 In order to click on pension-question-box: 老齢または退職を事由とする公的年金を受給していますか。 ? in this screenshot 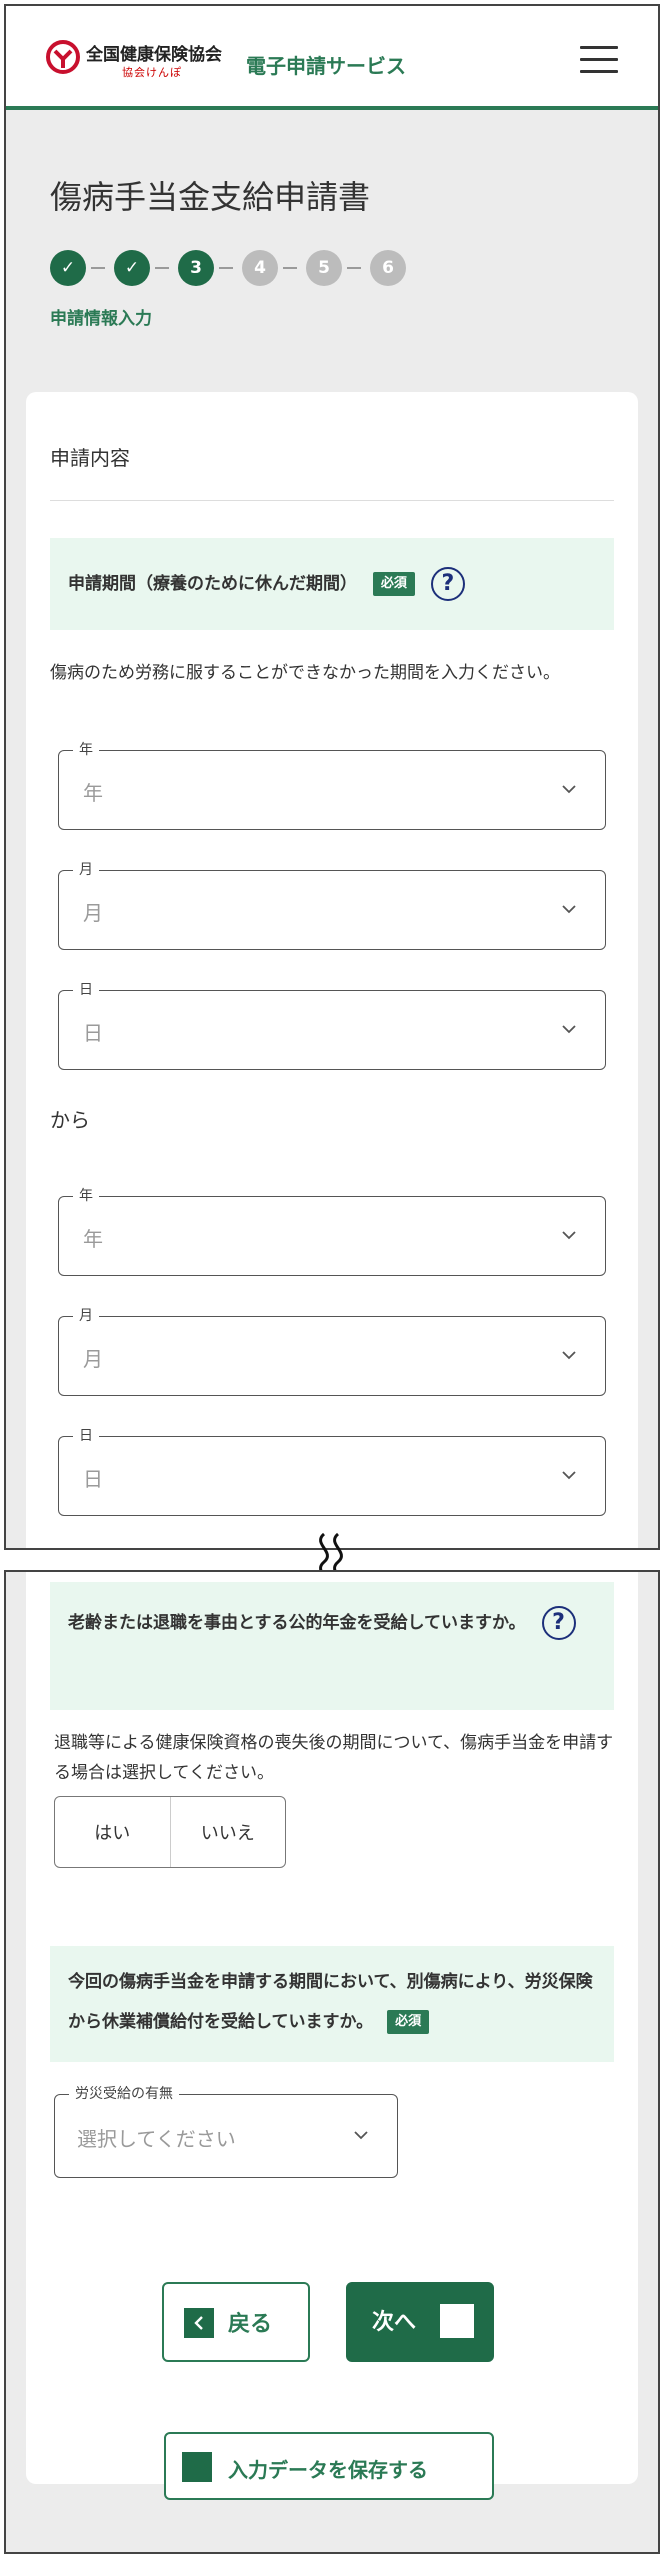, I will do `click(332, 1646)`.